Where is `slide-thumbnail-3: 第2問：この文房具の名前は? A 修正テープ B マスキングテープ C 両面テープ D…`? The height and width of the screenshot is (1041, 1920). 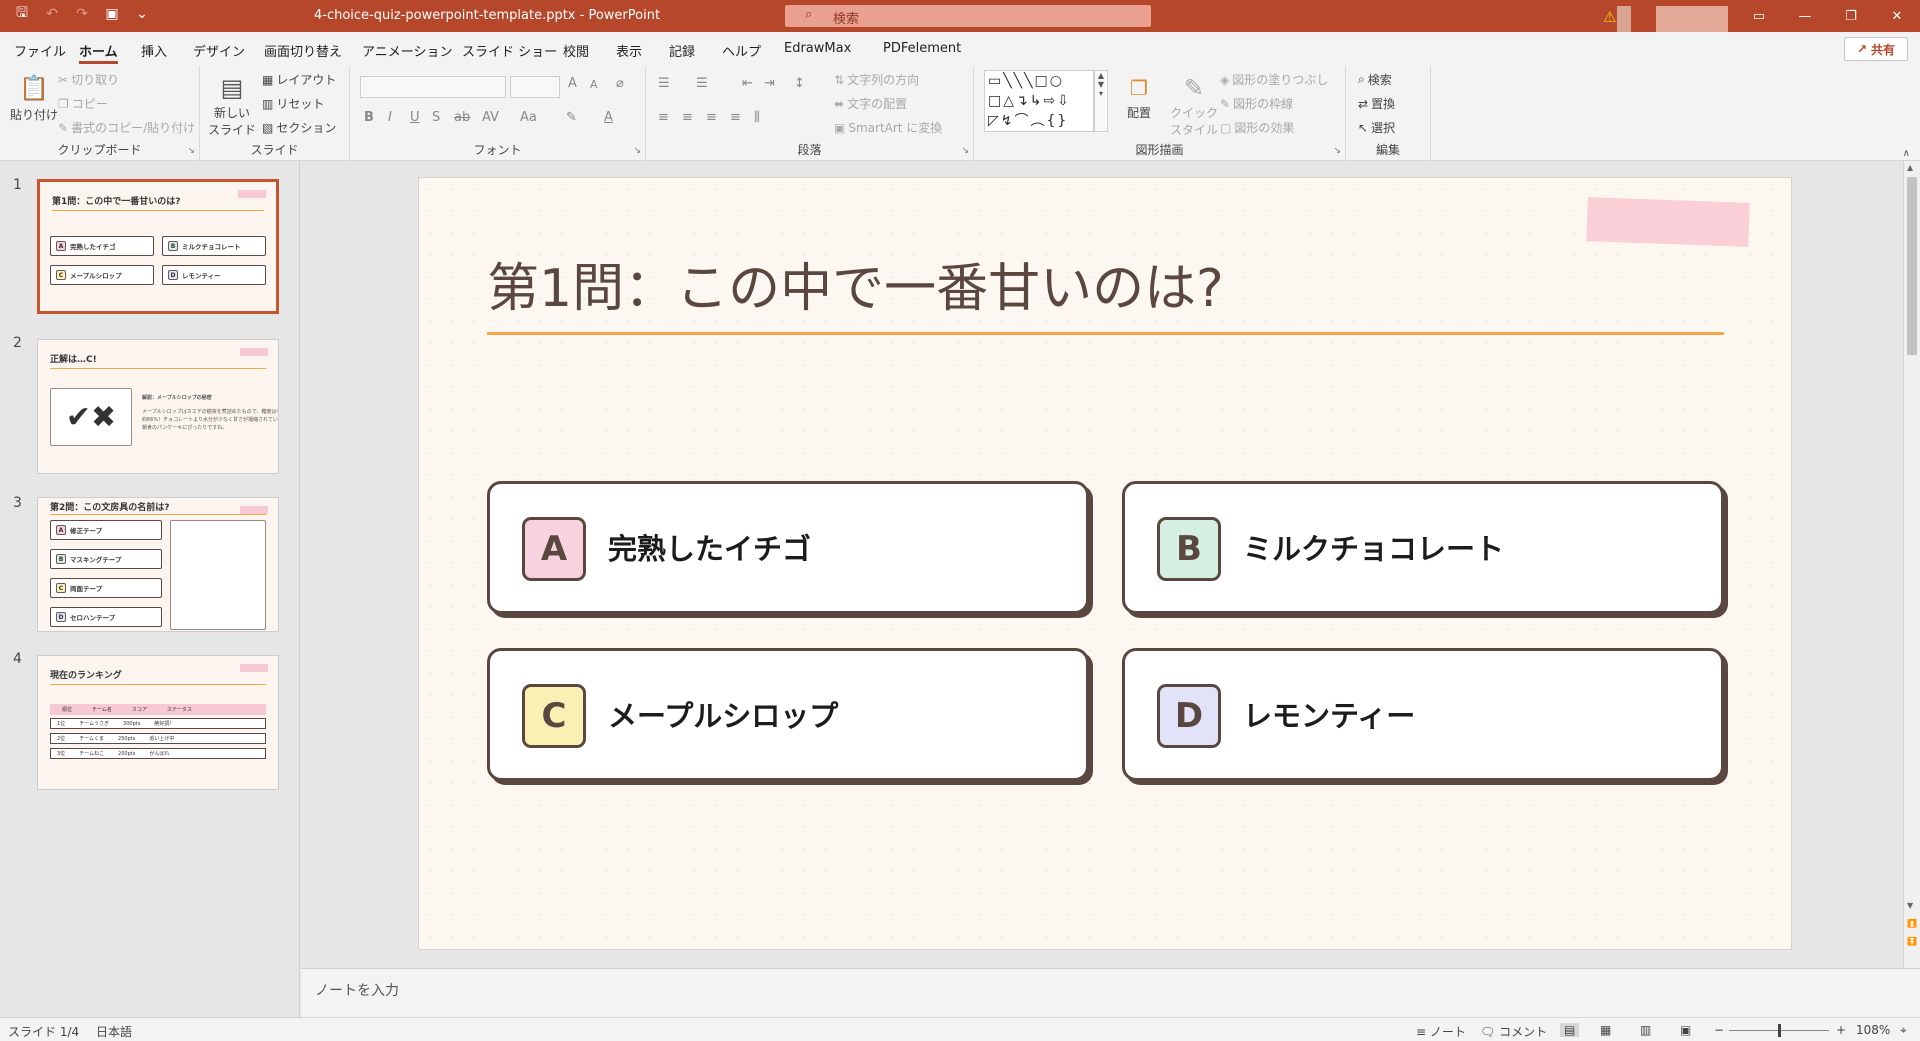
slide-thumbnail-3: 第2問：この文房具の名前は? A 修正テープ B マスキングテープ C 両面テープ D… is located at coordinates (158, 564).